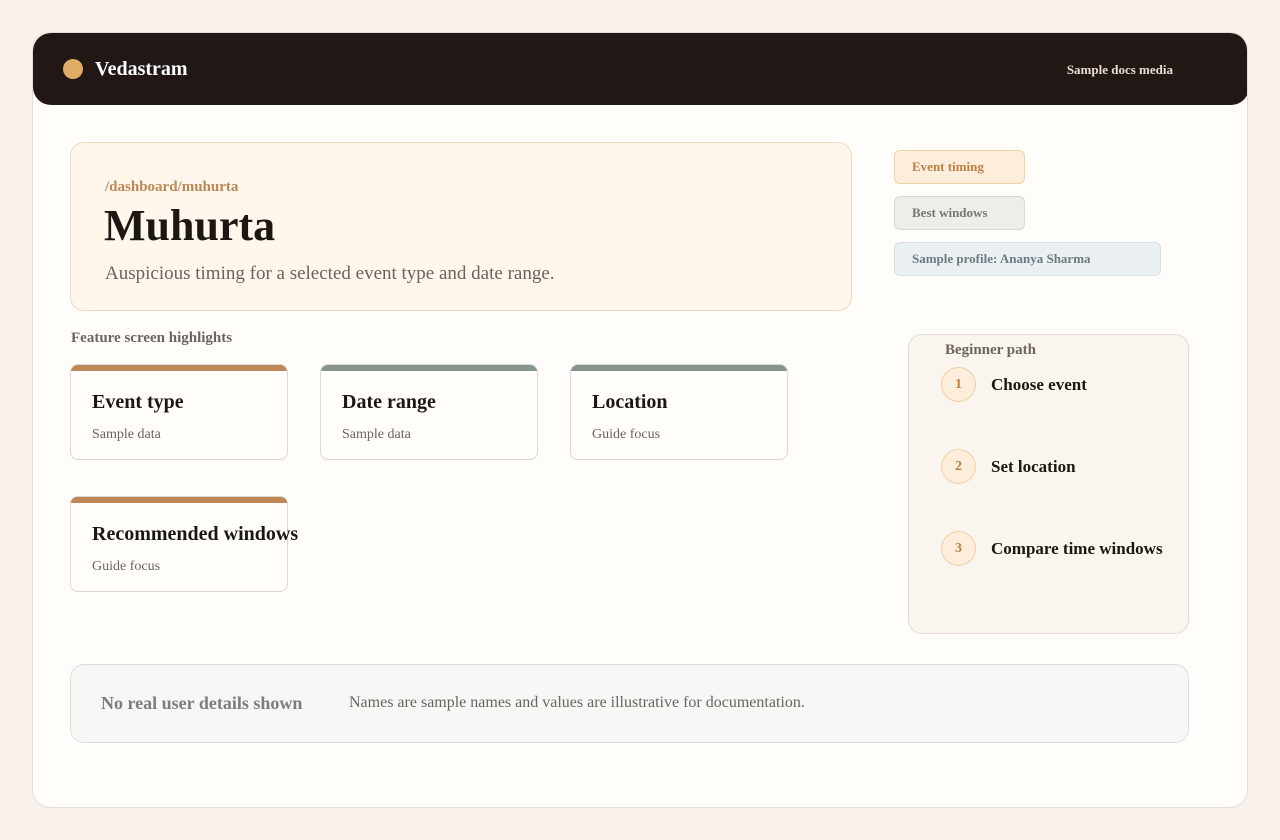 The width and height of the screenshot is (1280, 840). Describe the element at coordinates (958, 384) in the screenshot. I see `step-number-badge: 1` at that location.